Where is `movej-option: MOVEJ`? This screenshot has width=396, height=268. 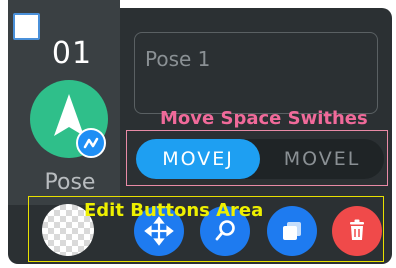 movej-option: MOVEJ is located at coordinates (198, 159).